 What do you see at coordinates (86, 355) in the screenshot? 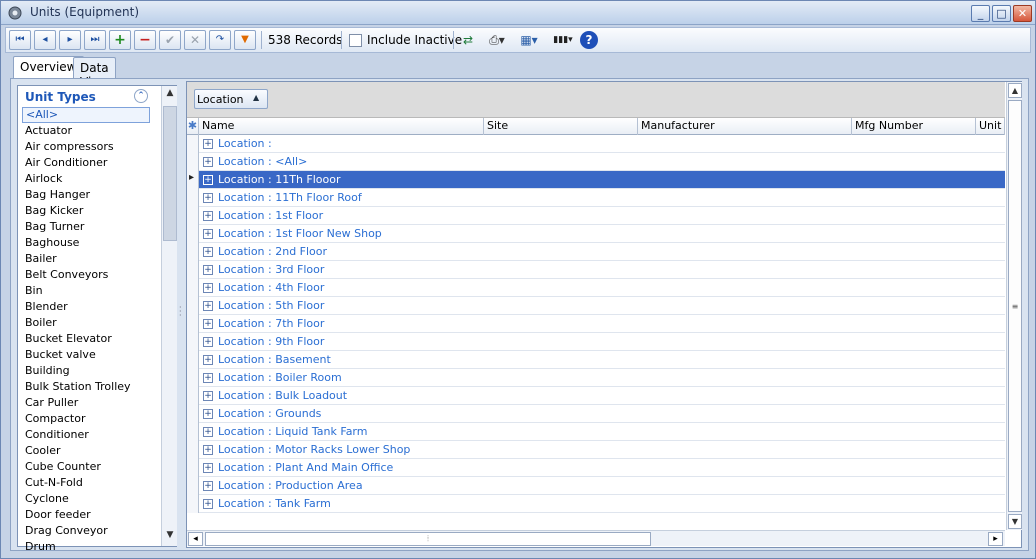
I see `unit-type-item: Bucket valve` at bounding box center [86, 355].